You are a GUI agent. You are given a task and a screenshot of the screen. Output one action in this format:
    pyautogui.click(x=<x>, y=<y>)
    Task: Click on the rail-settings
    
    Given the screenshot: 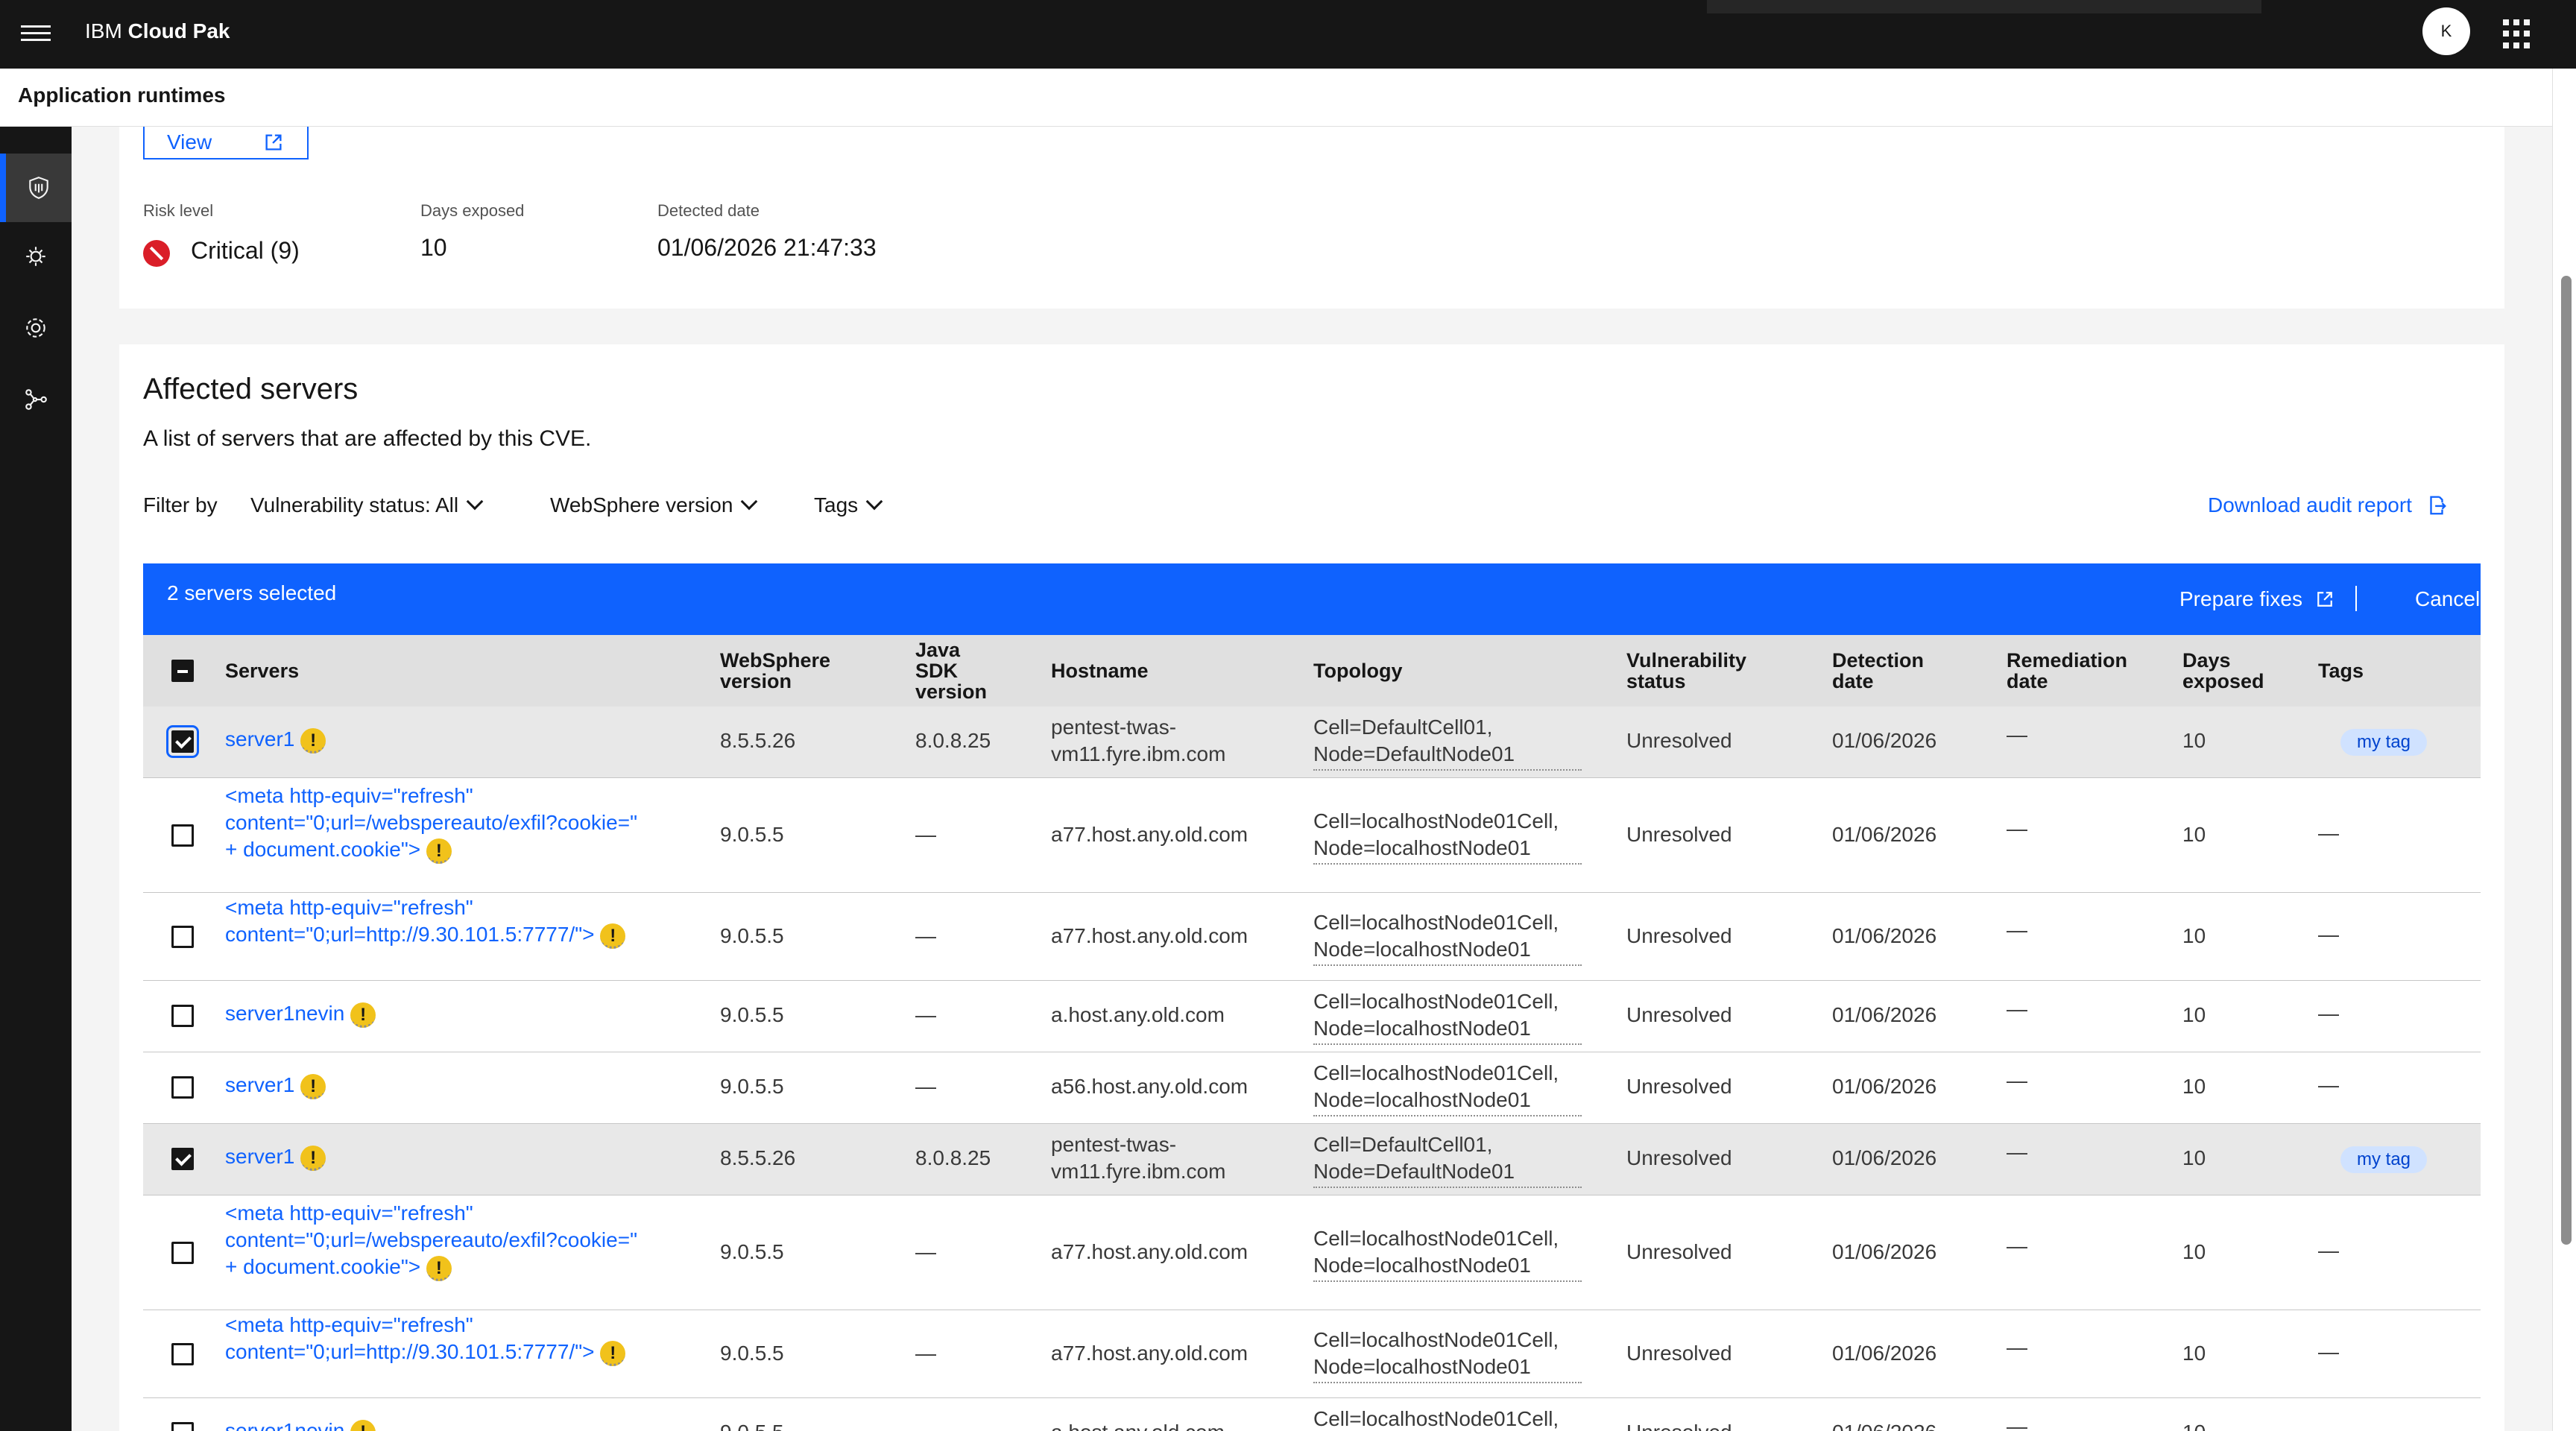 What is the action you would take?
    pyautogui.click(x=36, y=328)
    